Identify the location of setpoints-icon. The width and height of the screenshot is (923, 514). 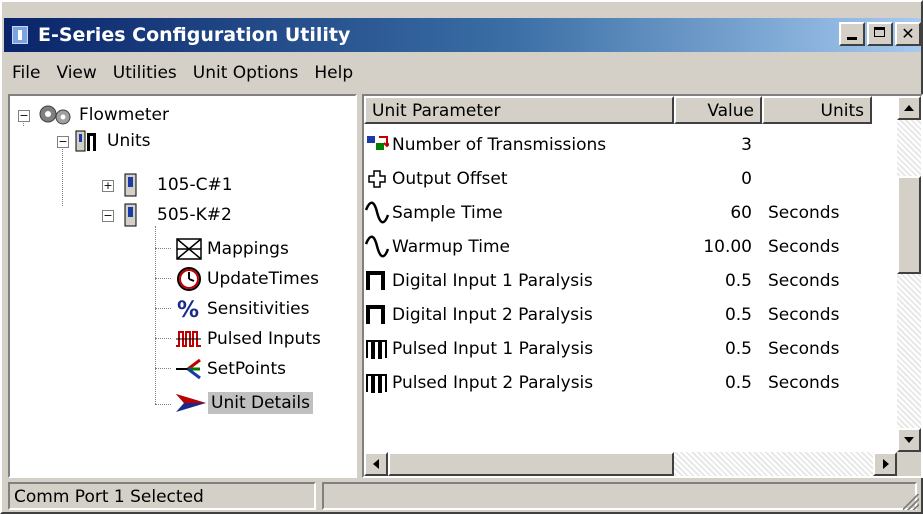
(188, 369).